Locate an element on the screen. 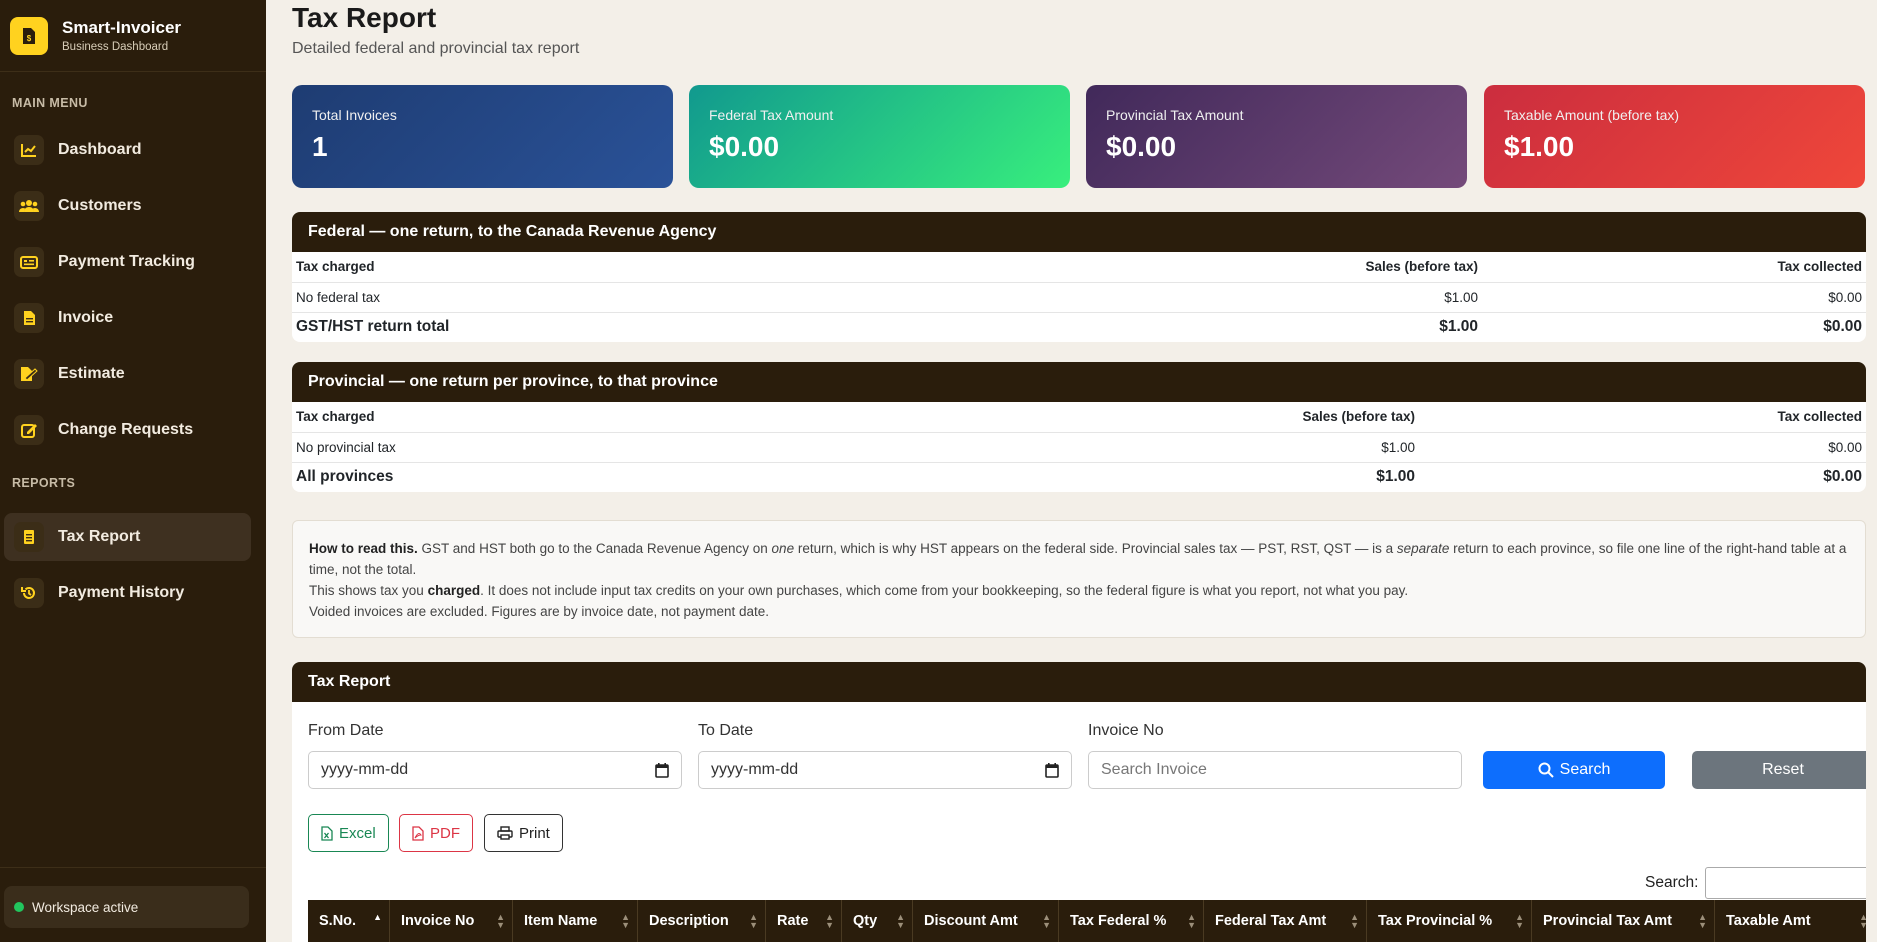  from-date-input: yyyy-mm-dd is located at coordinates (495, 770).